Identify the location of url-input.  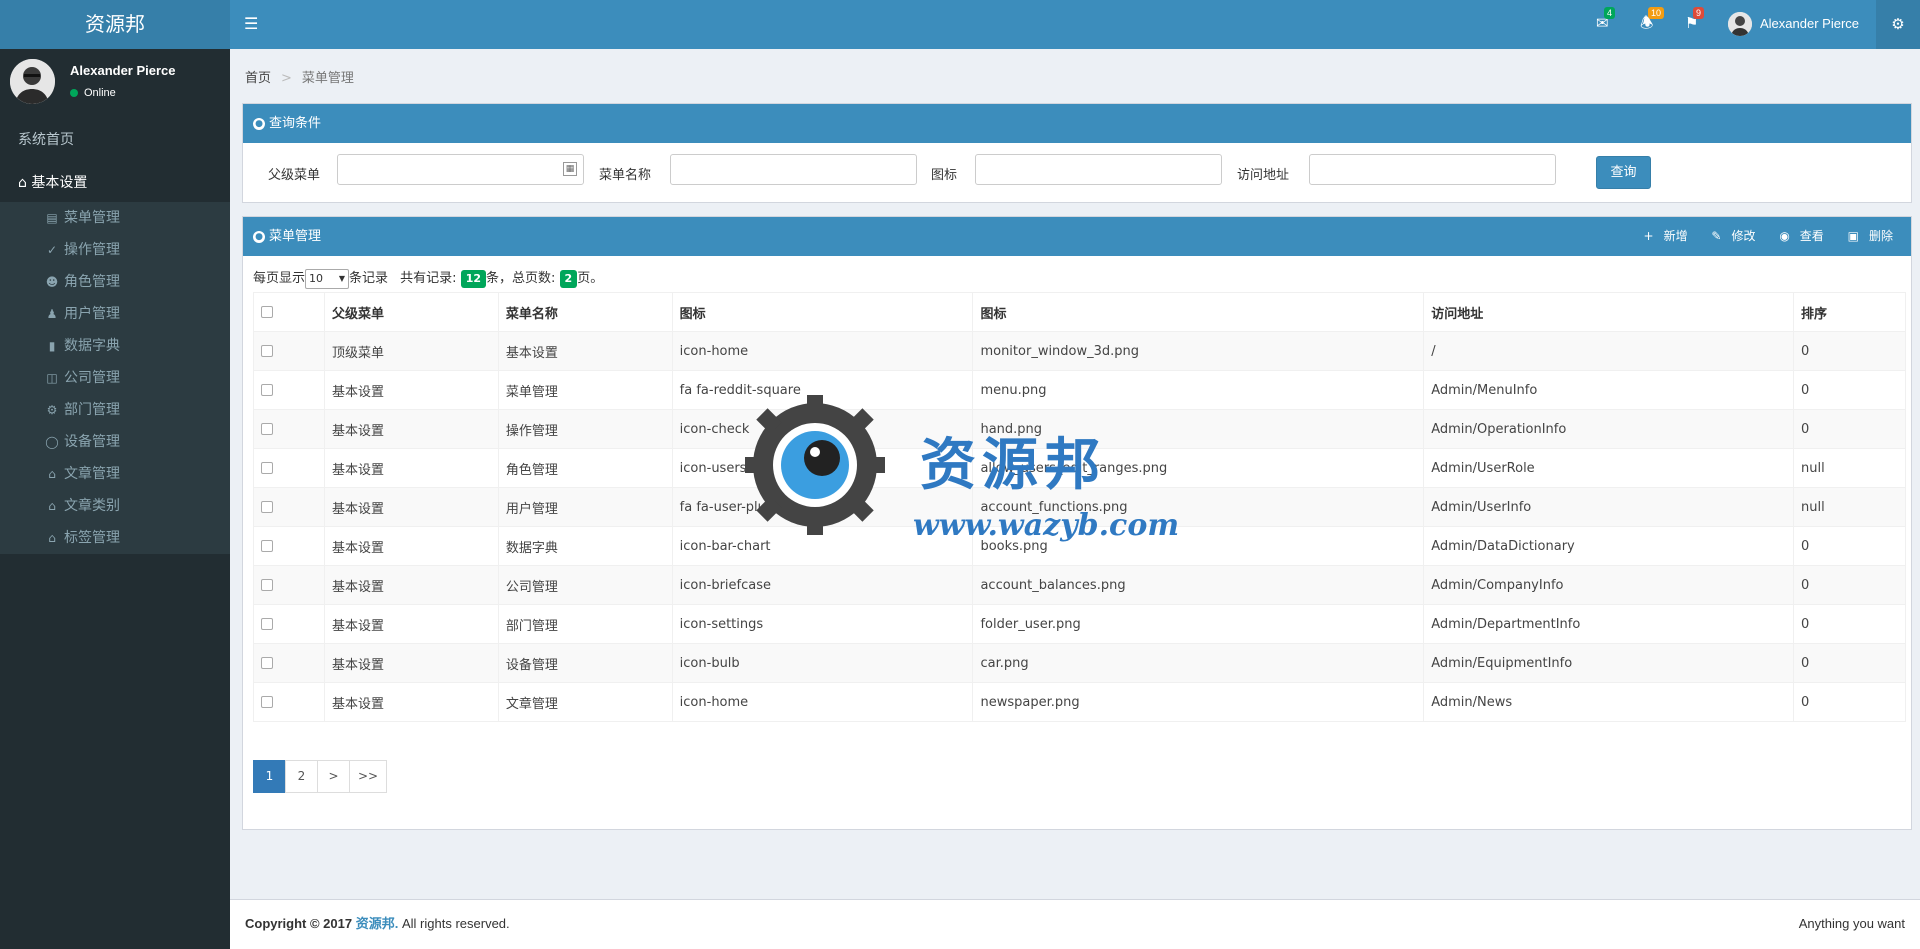
(1432, 169).